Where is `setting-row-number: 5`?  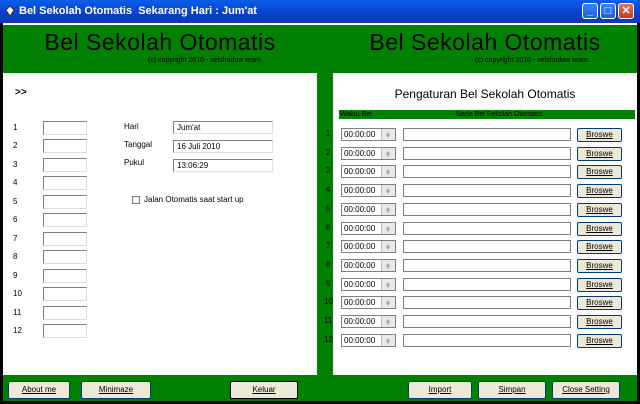 setting-row-number: 5 is located at coordinates (328, 208).